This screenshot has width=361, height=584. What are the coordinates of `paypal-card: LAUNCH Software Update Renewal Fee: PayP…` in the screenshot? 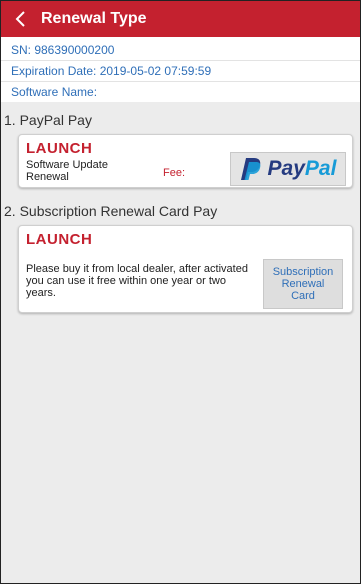 It's located at (185, 161).